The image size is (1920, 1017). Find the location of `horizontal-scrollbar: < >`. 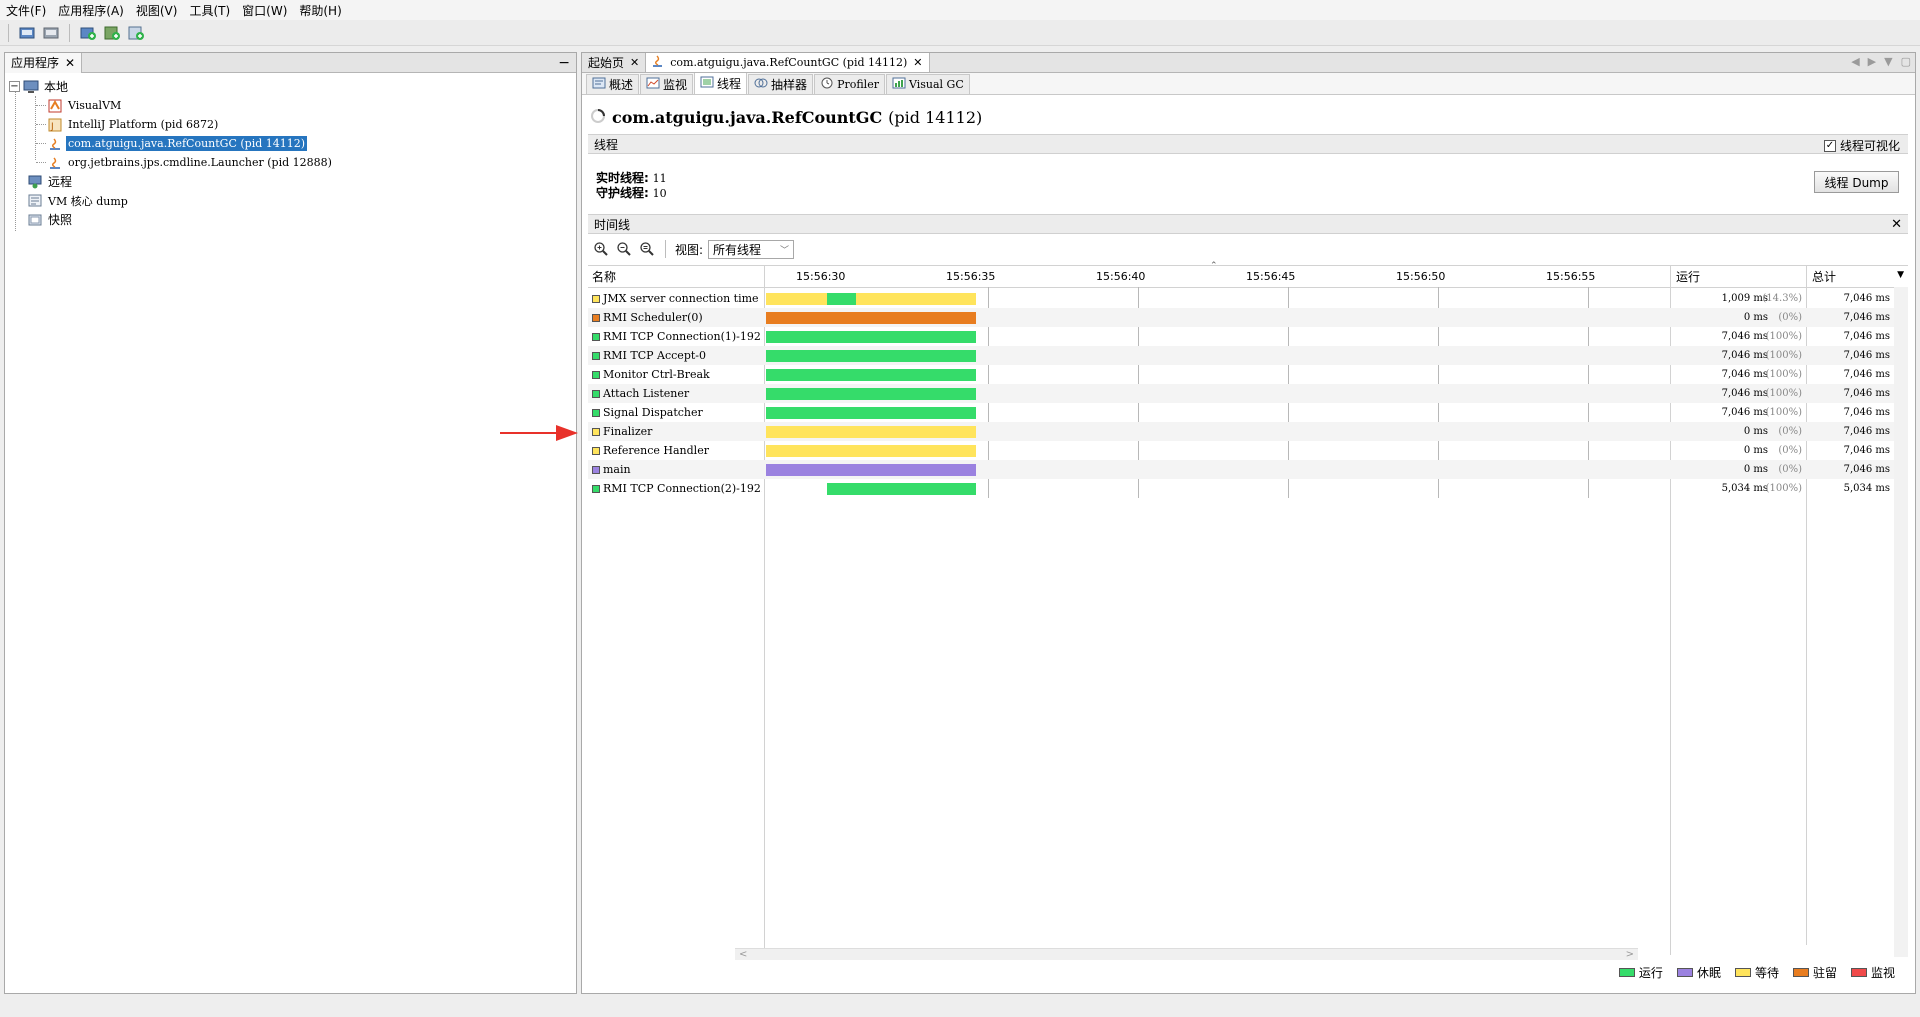

horizontal-scrollbar: < > is located at coordinates (1186, 954).